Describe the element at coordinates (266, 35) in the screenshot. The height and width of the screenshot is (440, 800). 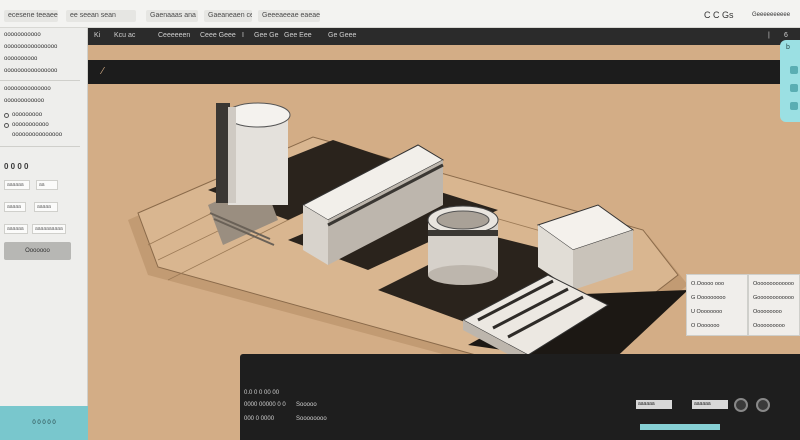
I see `toolbar-item-6: Gee Ge` at that location.